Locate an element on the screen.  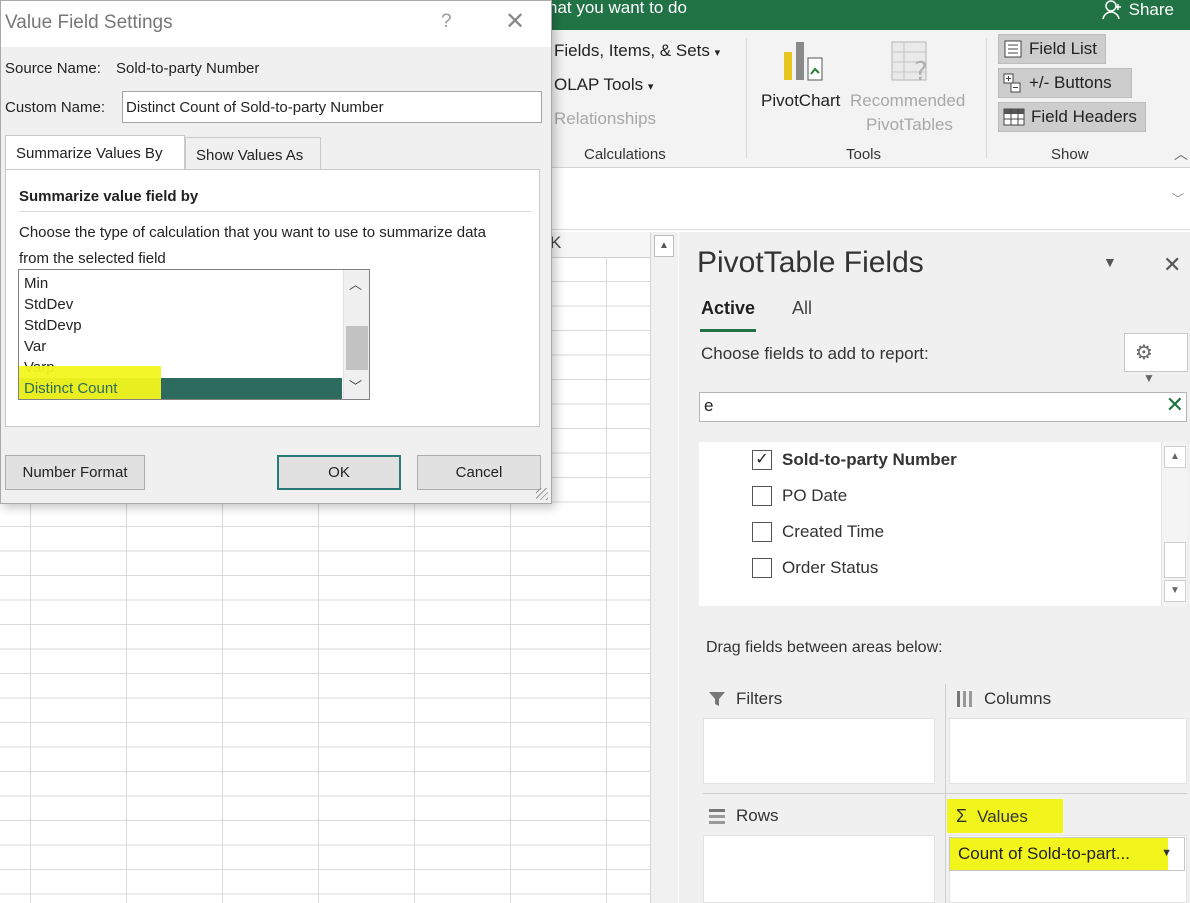
sigma-icon: Σ is located at coordinates (962, 816).